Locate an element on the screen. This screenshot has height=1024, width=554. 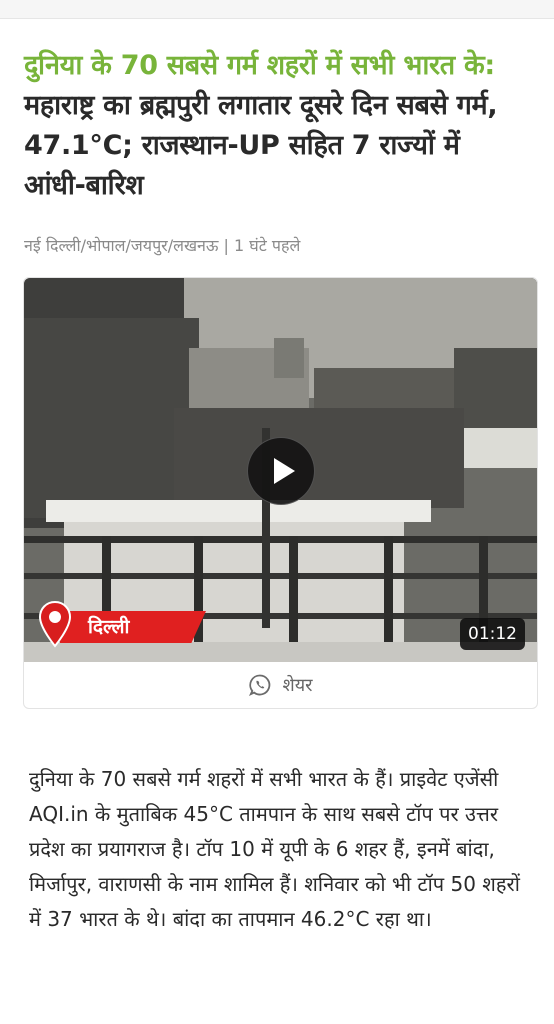
play-icon is located at coordinates (284, 471).